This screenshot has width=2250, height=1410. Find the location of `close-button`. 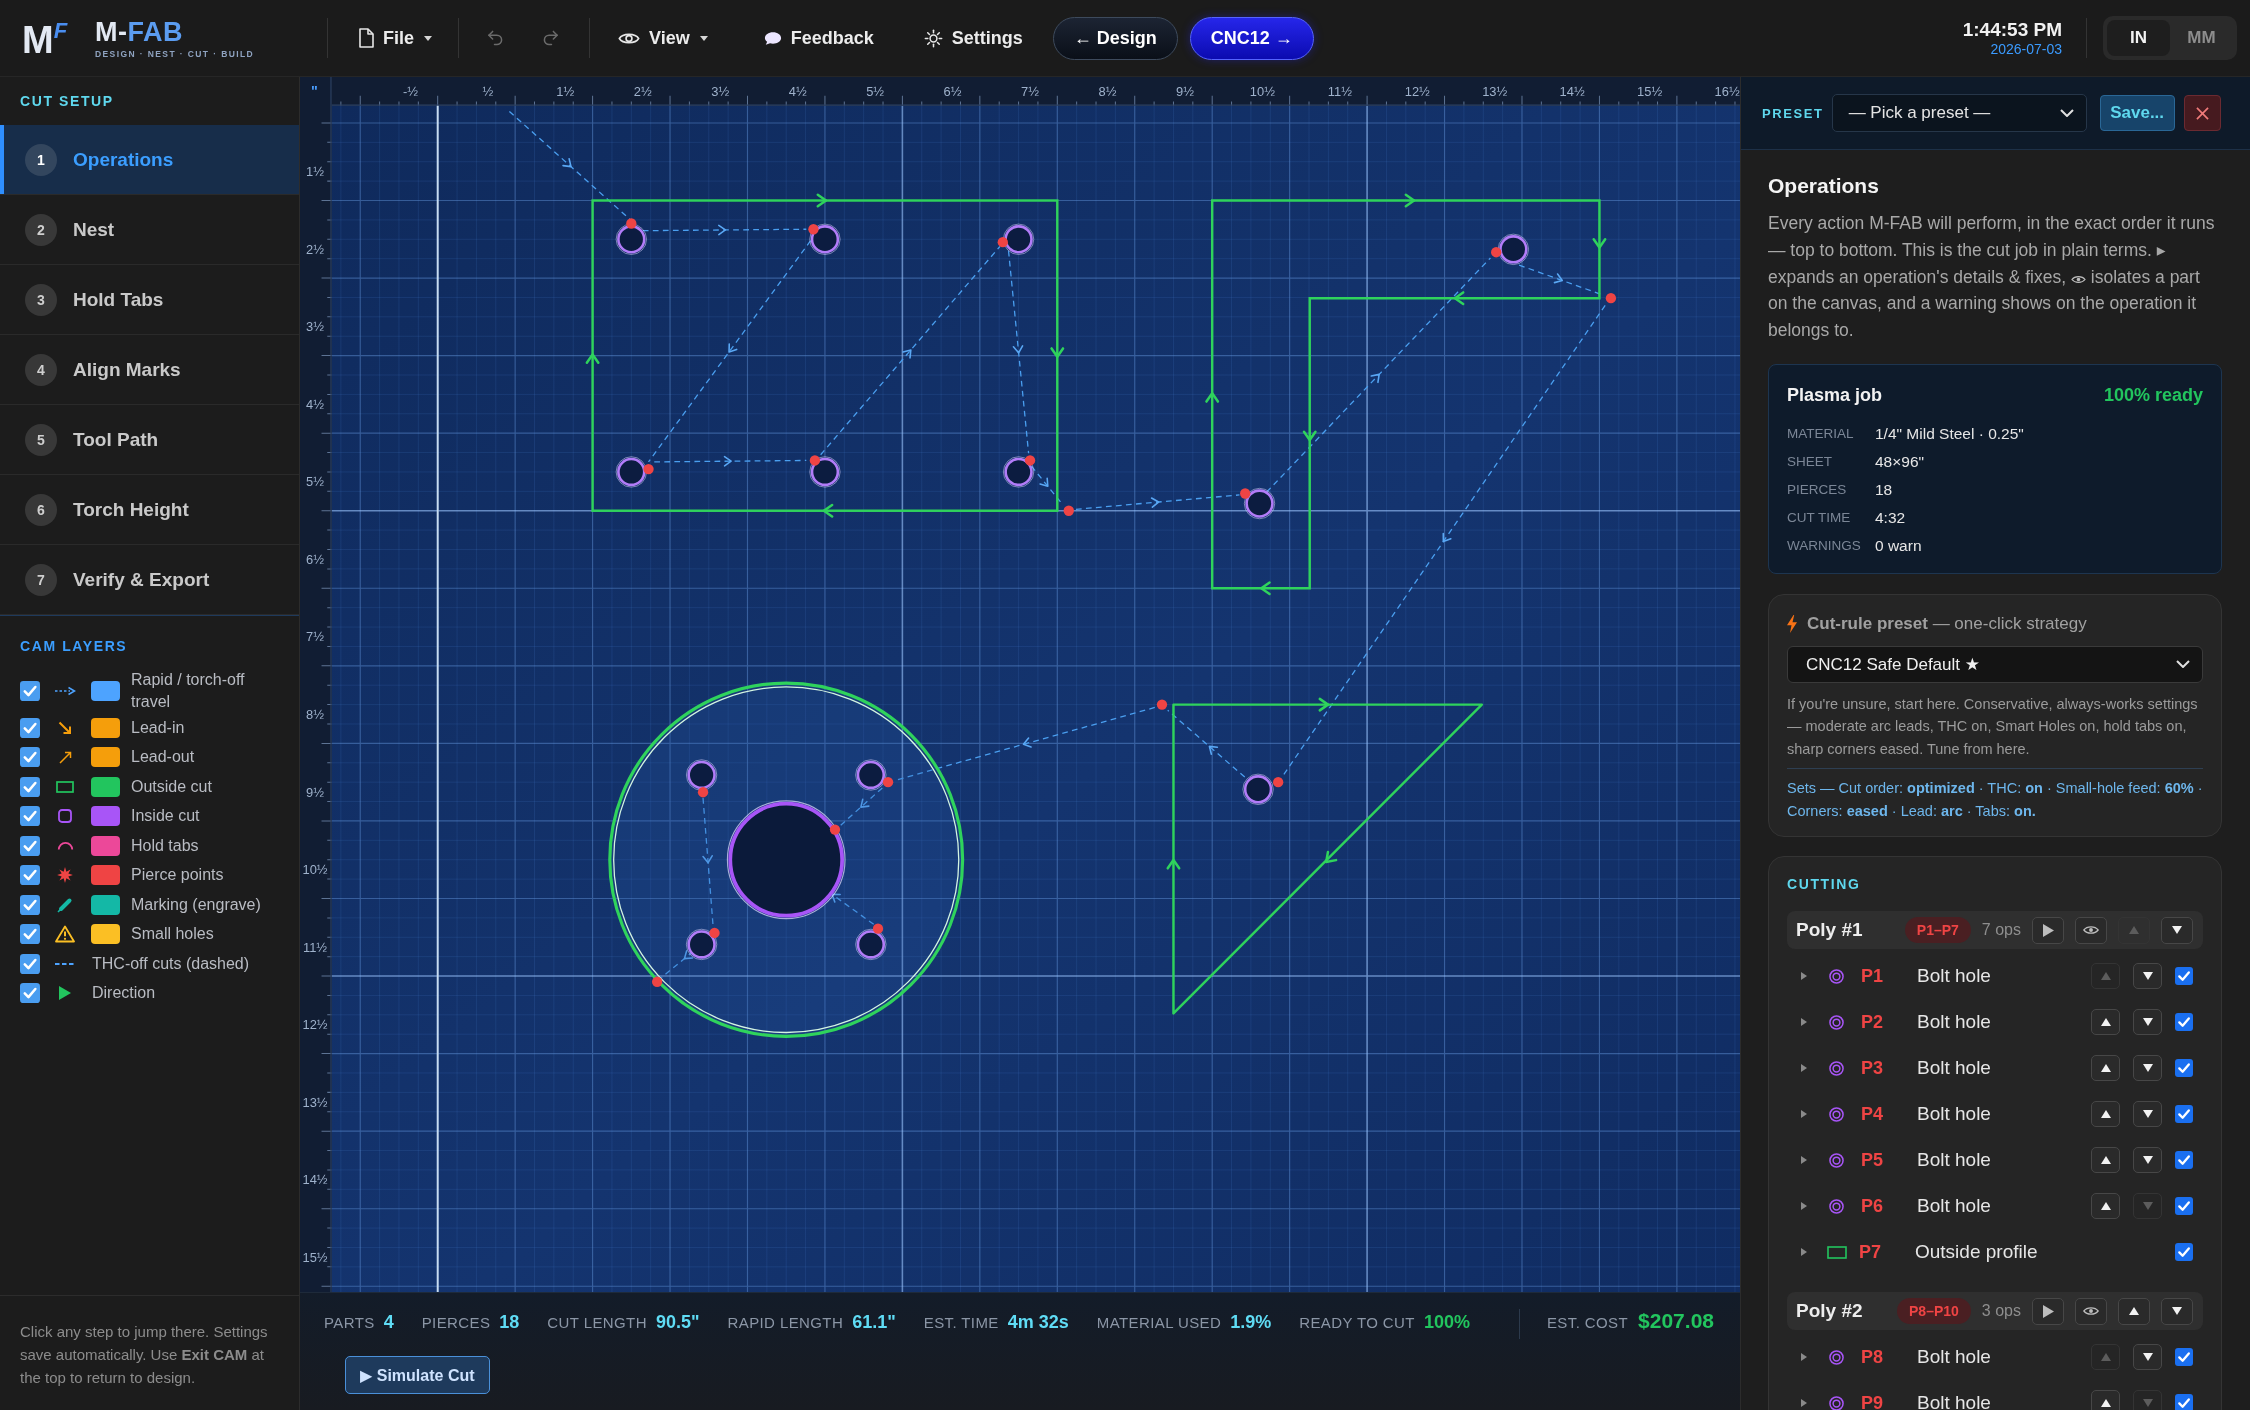

close-button is located at coordinates (2202, 113).